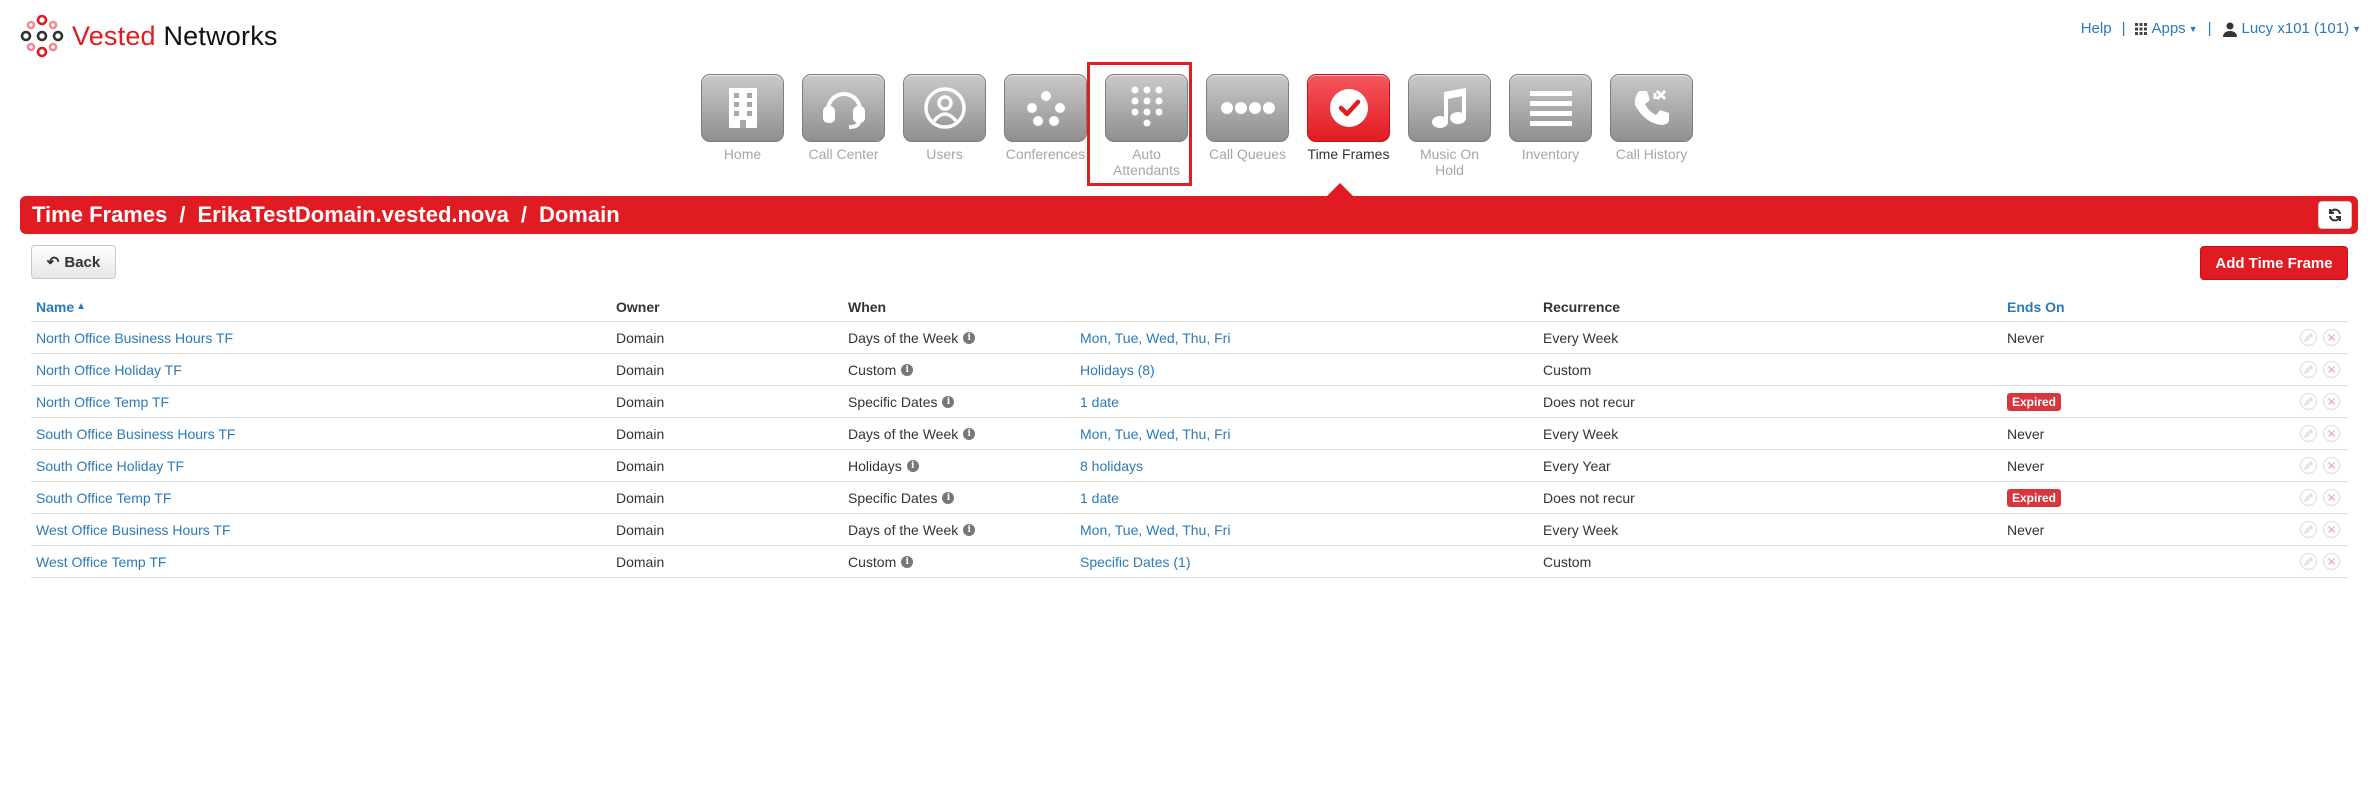 The image size is (2379, 787). Describe the element at coordinates (2096, 28) in the screenshot. I see `help-link: Help` at that location.